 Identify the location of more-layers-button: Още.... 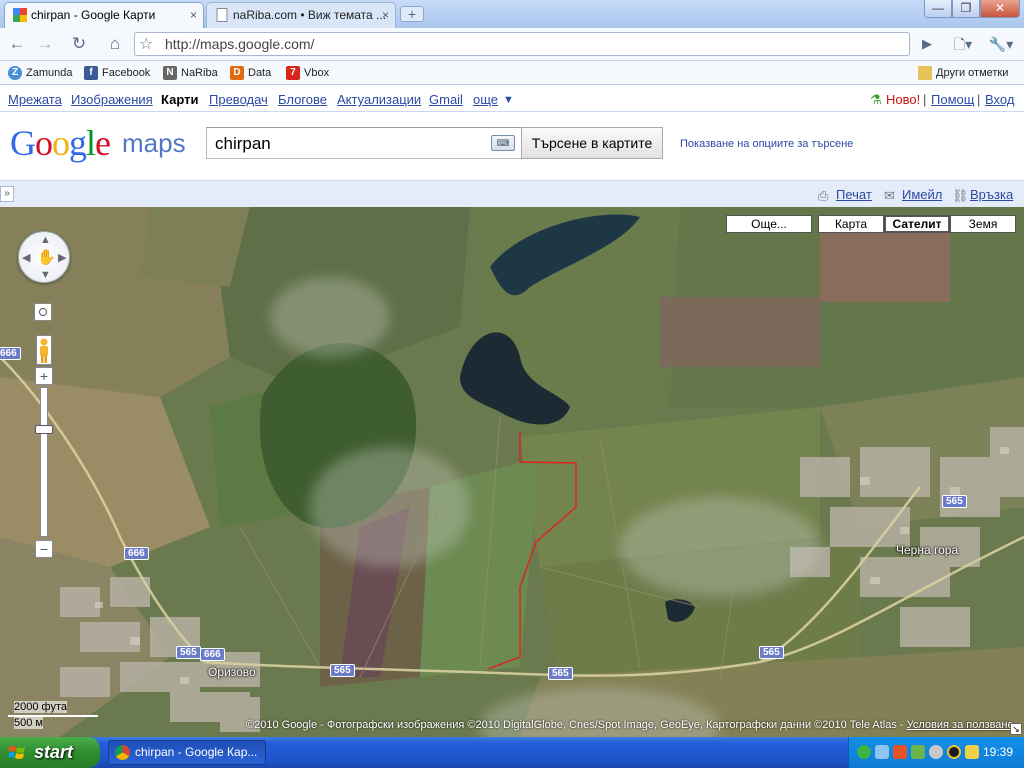
(769, 224).